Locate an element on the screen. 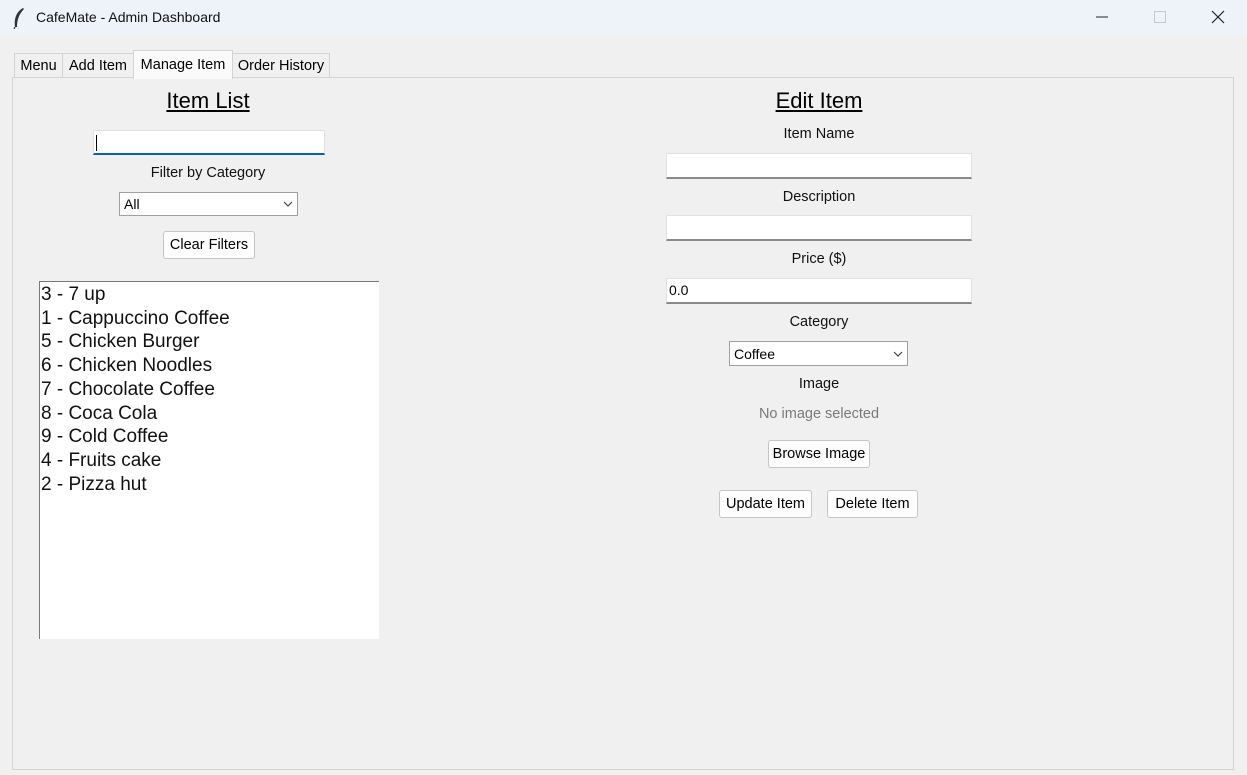  list-item: 9 - Cold Coffee is located at coordinates (209, 437).